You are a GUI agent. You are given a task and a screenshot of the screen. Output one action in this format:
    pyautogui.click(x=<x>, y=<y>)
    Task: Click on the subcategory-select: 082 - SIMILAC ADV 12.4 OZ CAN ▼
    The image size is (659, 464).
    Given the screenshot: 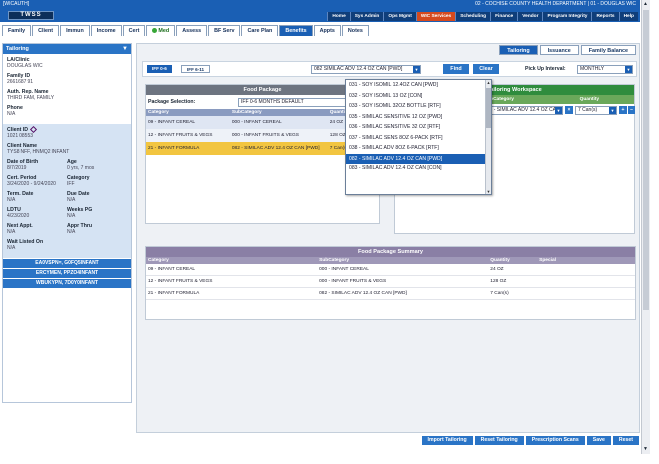 What is the action you would take?
    pyautogui.click(x=522, y=110)
    